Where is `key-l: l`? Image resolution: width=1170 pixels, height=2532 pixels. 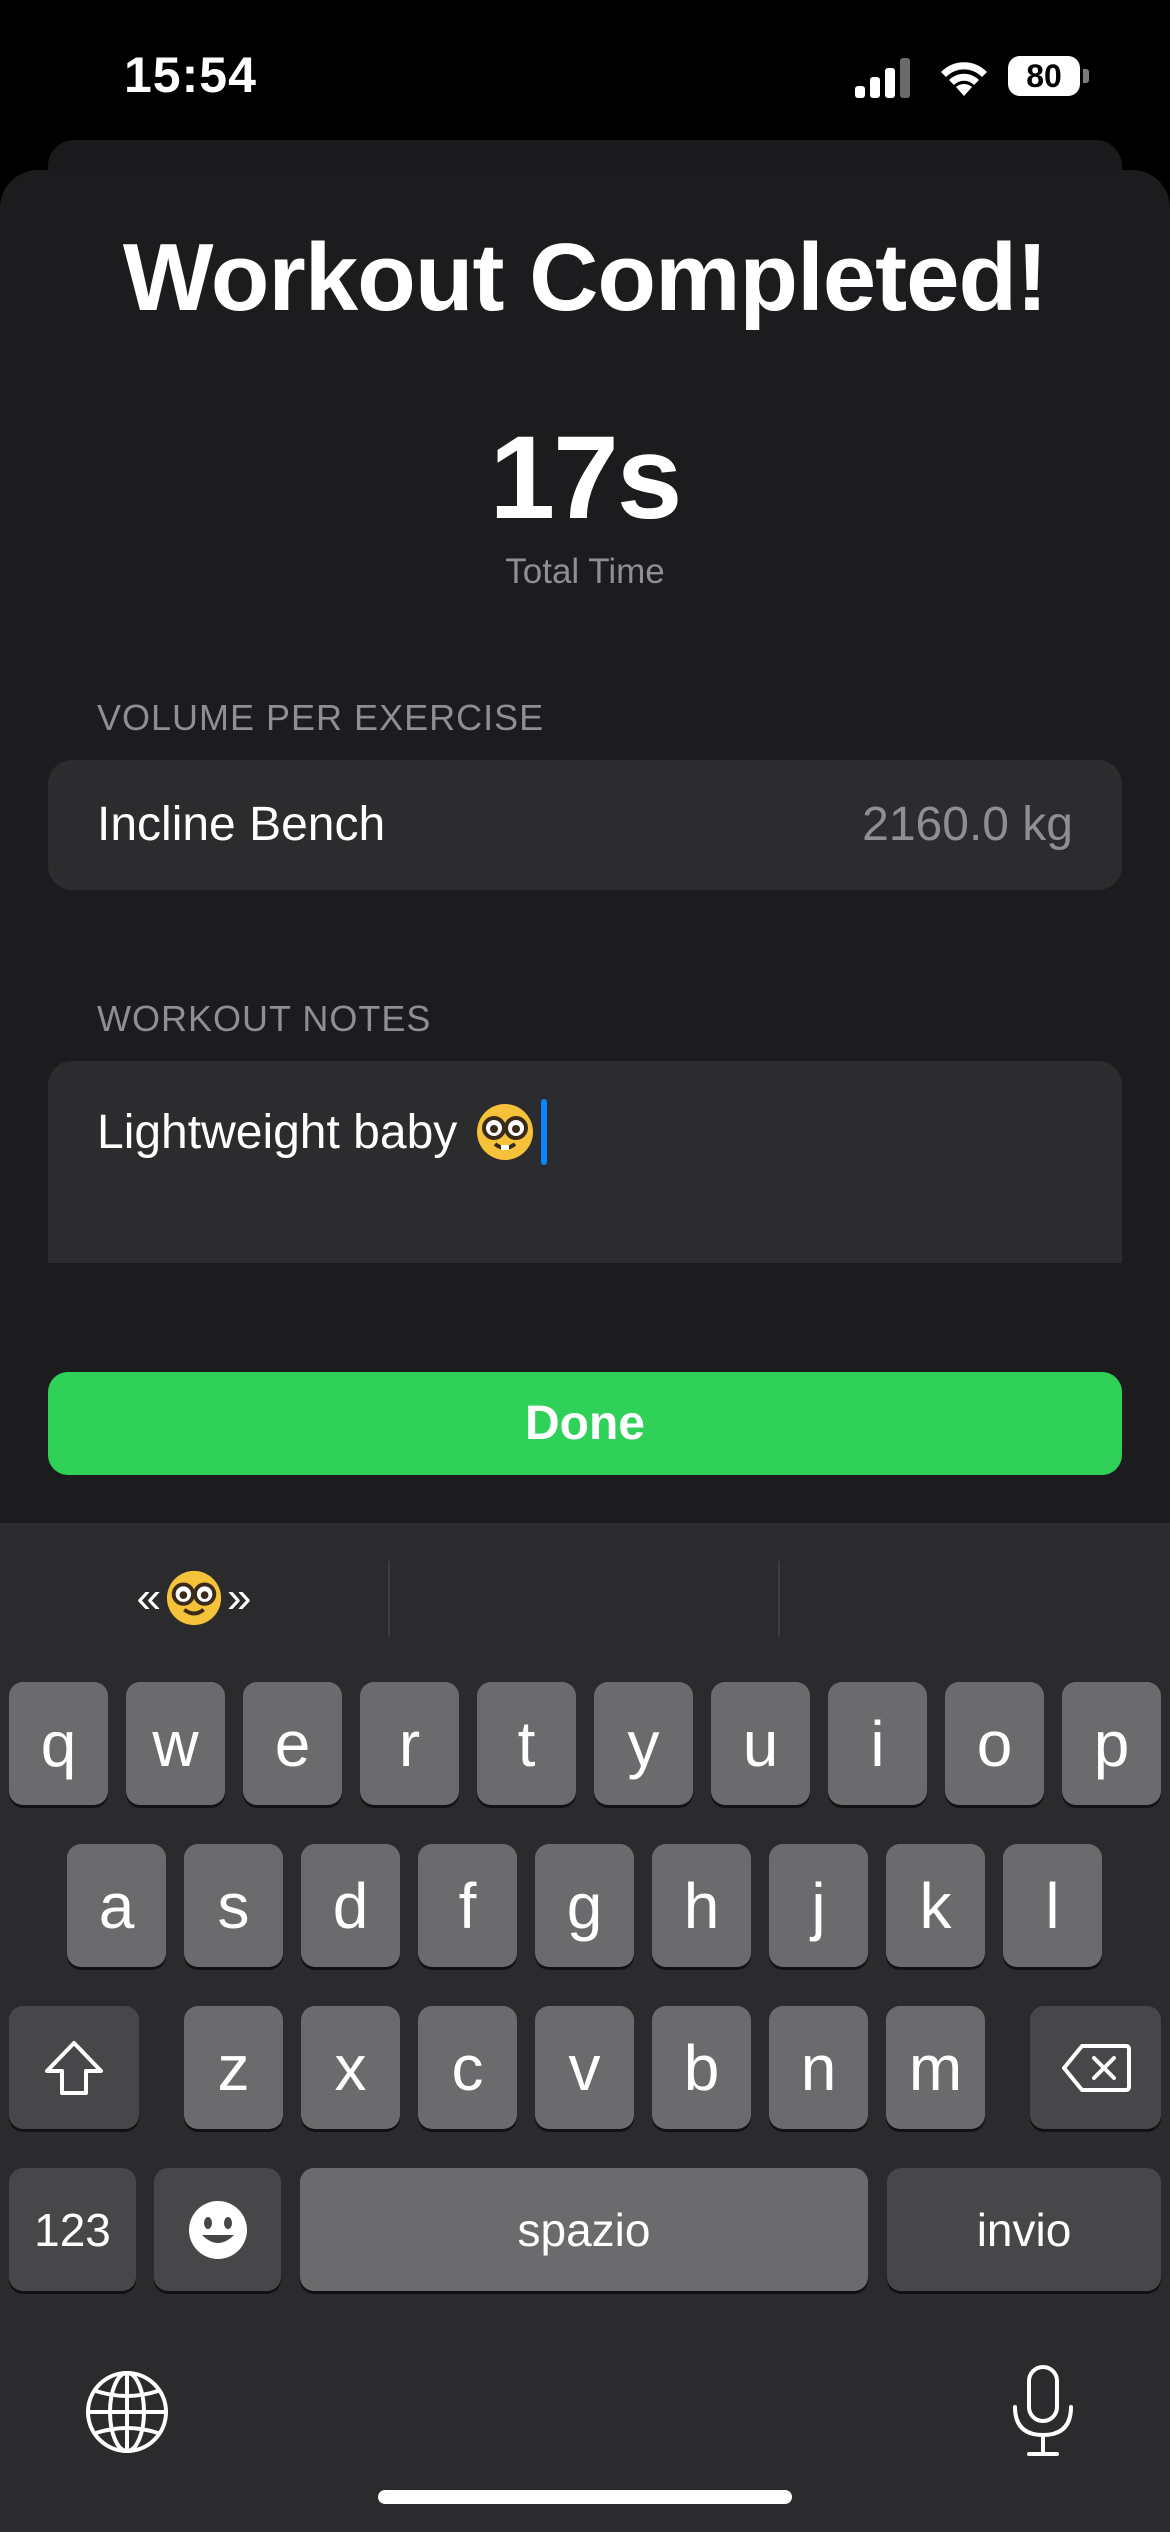
key-l: l is located at coordinates (1052, 1905).